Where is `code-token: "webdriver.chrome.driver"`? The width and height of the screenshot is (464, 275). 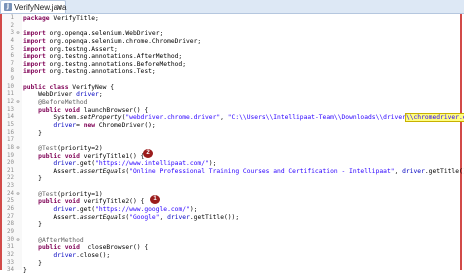
code-token: "webdriver.chrome.driver" is located at coordinates (173, 118).